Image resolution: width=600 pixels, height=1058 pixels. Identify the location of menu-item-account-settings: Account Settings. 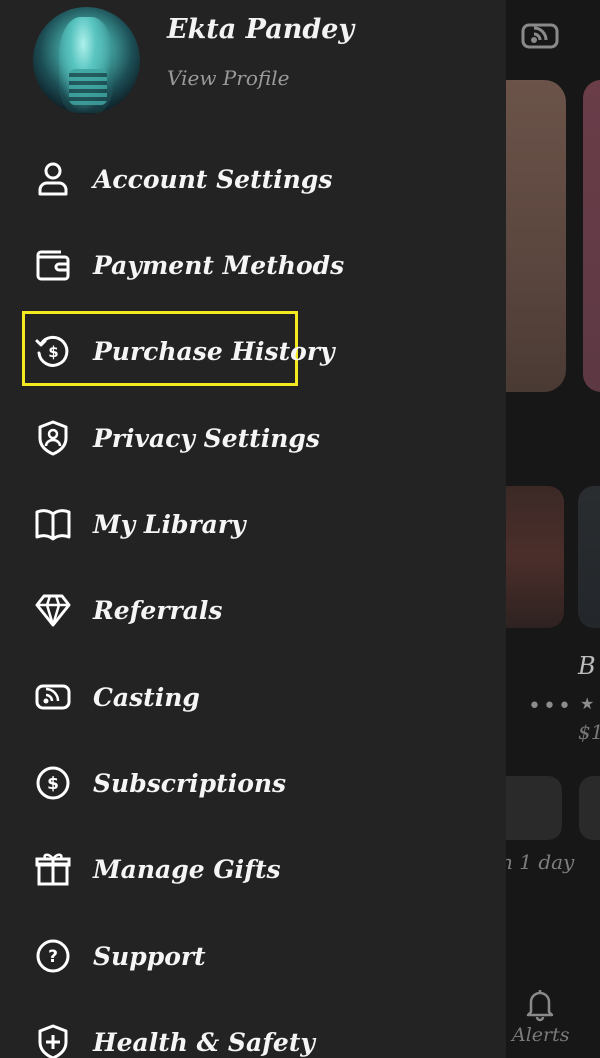
(253, 179).